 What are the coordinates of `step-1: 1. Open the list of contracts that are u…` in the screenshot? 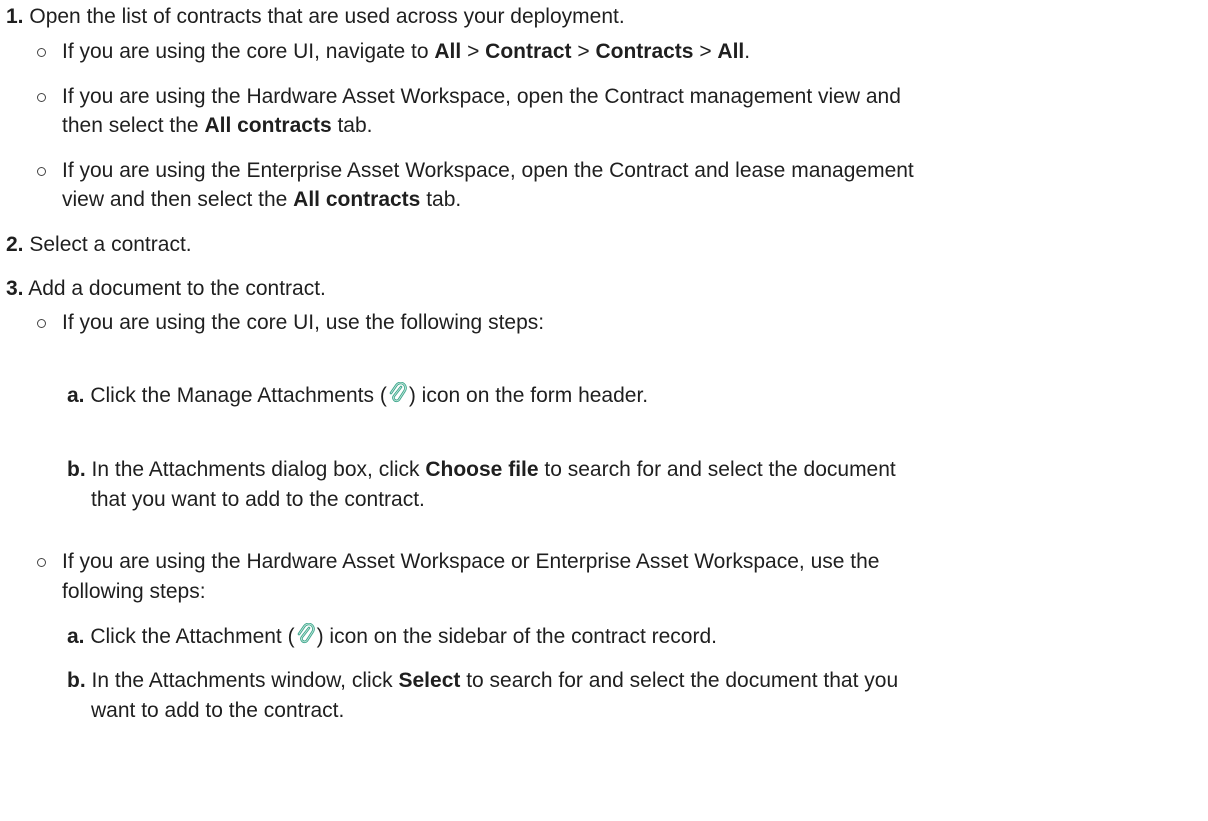 It's located at (315, 17).